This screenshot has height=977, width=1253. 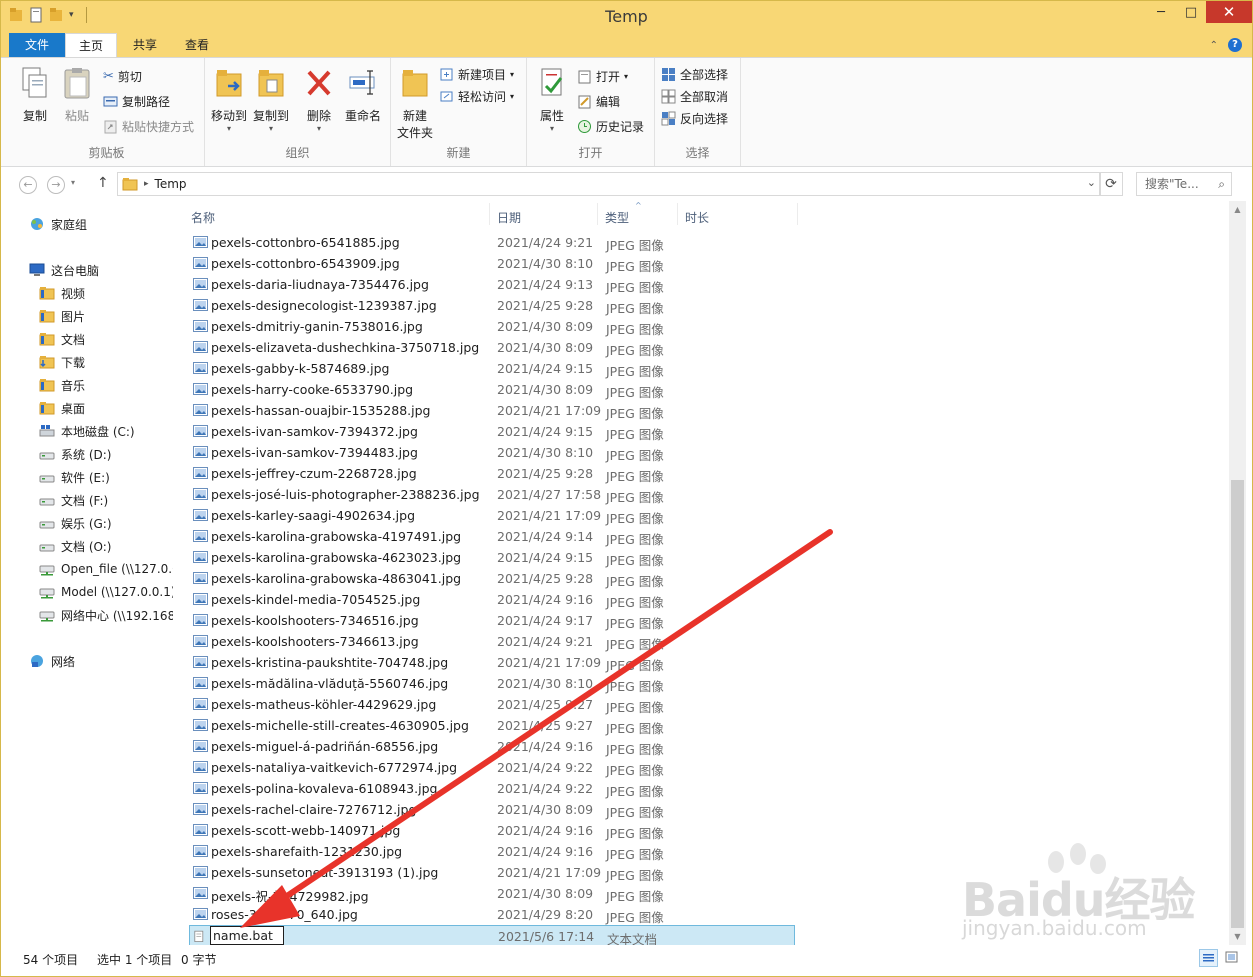 What do you see at coordinates (1161, 12) in the screenshot?
I see `minimize-button: ─` at bounding box center [1161, 12].